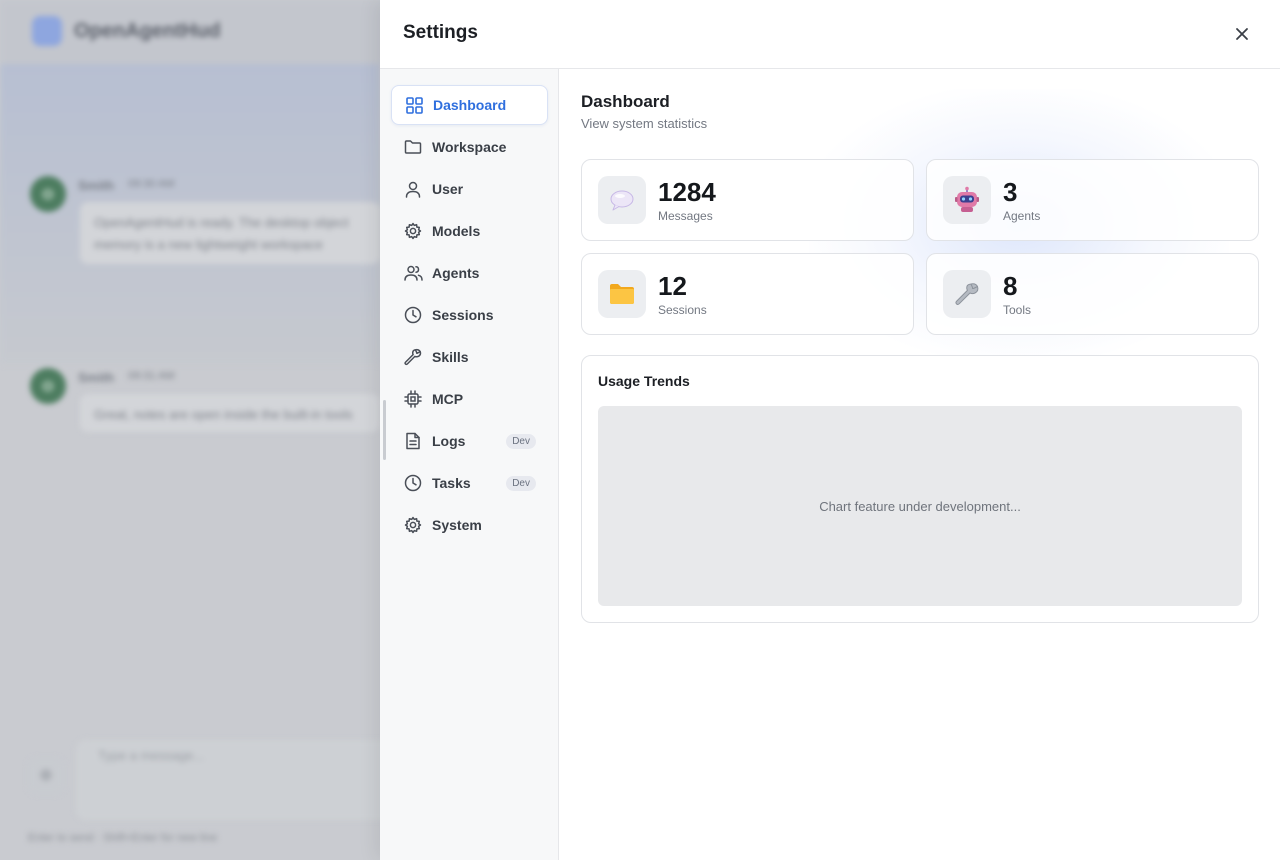 Image resolution: width=1280 pixels, height=860 pixels. I want to click on sidebar-item-label: User, so click(448, 189).